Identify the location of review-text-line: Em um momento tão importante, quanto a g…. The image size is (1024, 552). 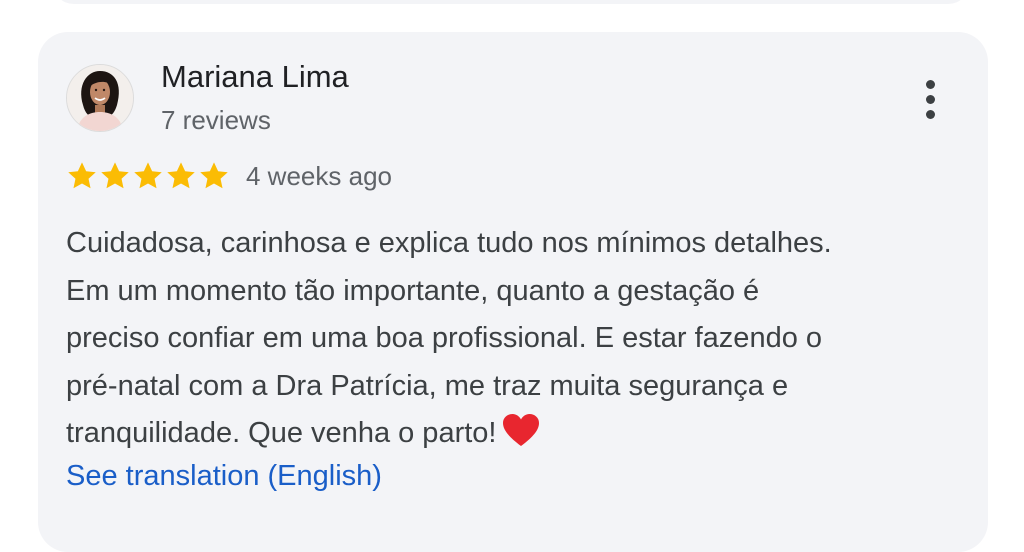
(413, 290).